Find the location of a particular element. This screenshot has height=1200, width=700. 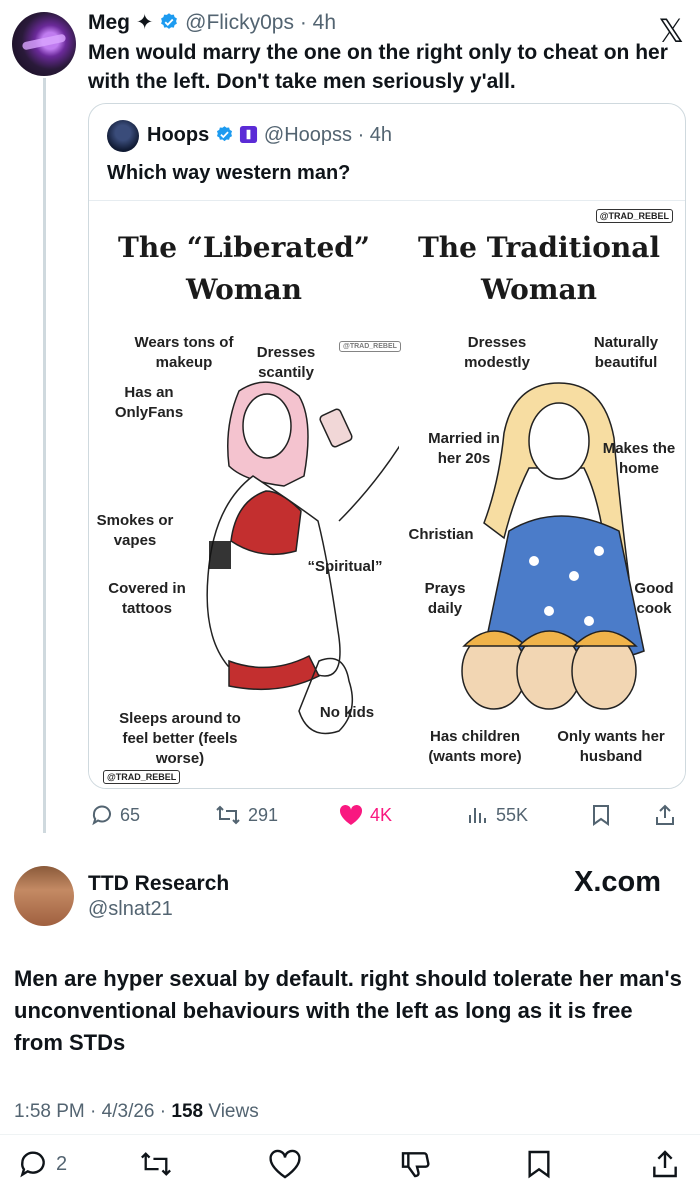

like-button is located at coordinates (285, 1164).